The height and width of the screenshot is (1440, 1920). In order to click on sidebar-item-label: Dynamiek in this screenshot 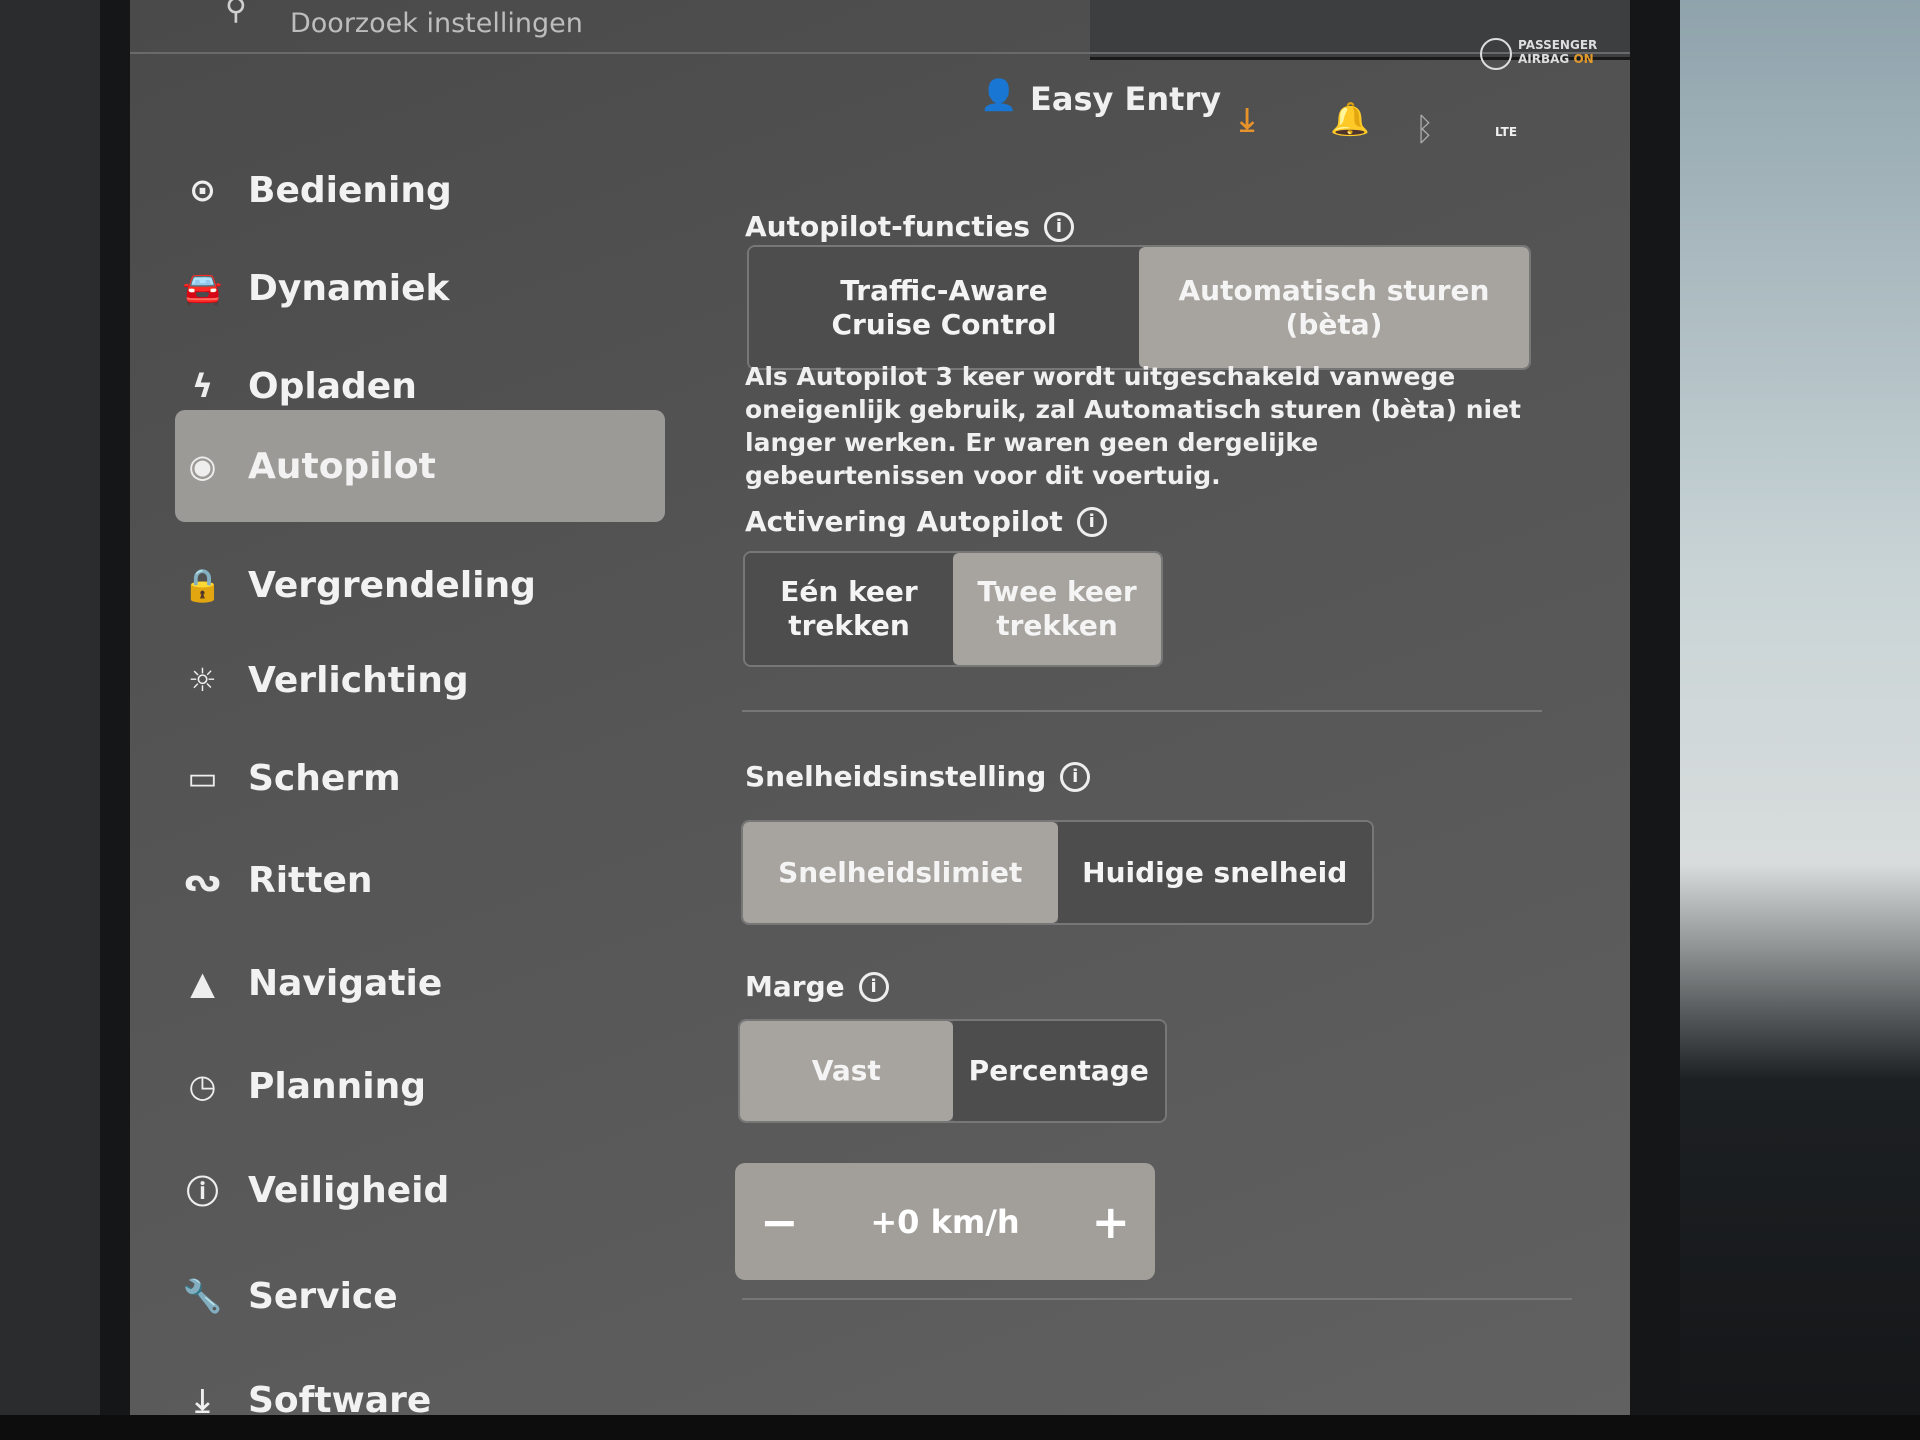, I will do `click(349, 288)`.